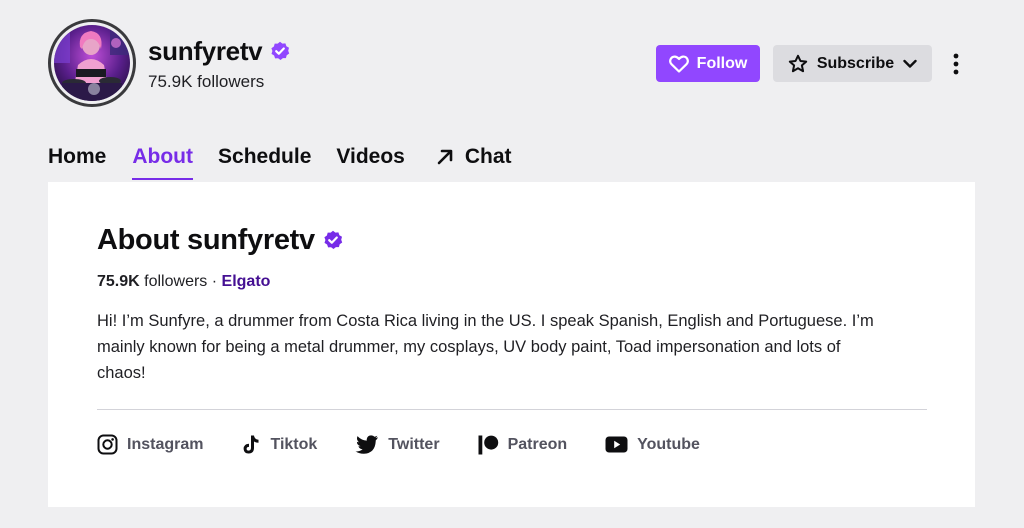  What do you see at coordinates (616, 444) in the screenshot?
I see `youtube-icon` at bounding box center [616, 444].